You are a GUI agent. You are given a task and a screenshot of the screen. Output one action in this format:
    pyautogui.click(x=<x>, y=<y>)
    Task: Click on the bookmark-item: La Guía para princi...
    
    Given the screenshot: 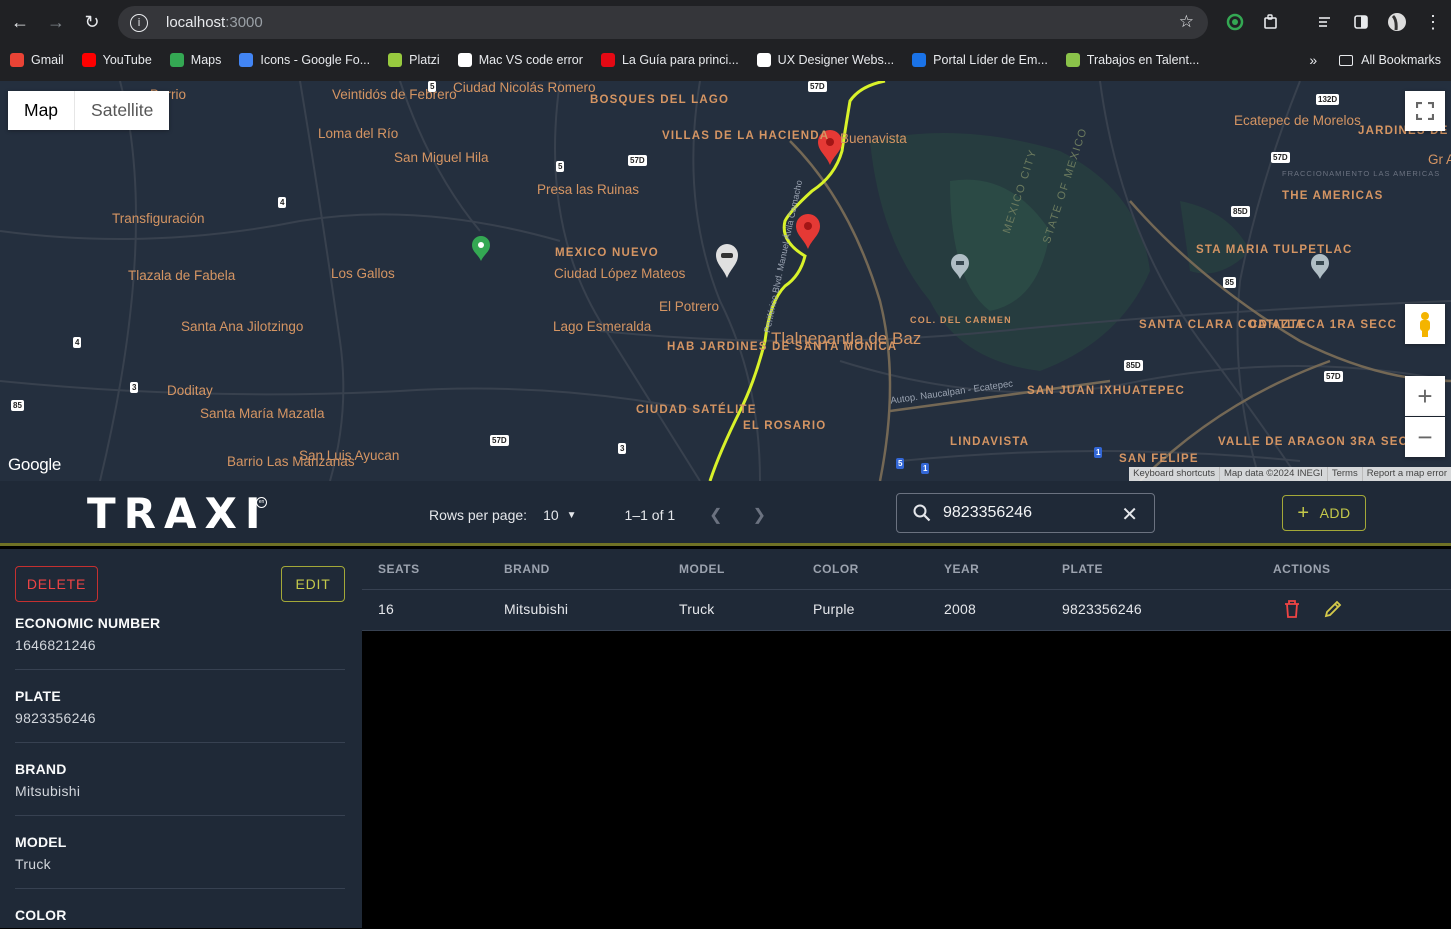 What is the action you would take?
    pyautogui.click(x=669, y=60)
    